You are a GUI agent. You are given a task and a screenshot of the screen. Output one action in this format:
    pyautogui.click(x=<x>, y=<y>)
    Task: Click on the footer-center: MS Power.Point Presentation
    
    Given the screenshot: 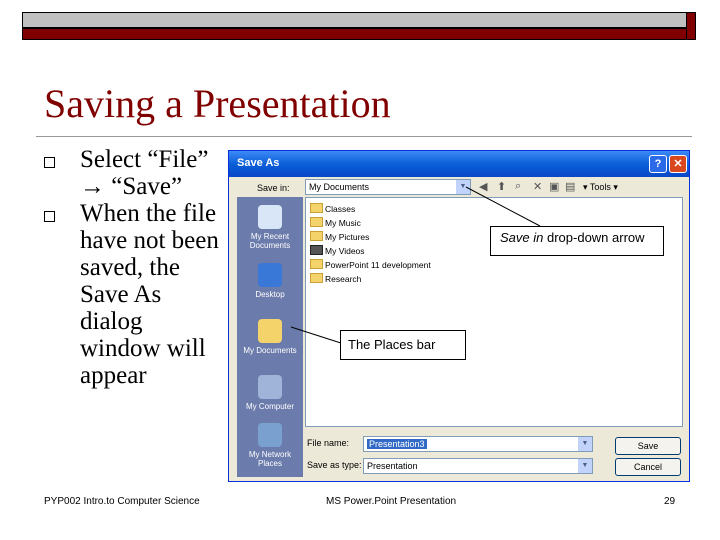 What is the action you would take?
    pyautogui.click(x=391, y=501)
    